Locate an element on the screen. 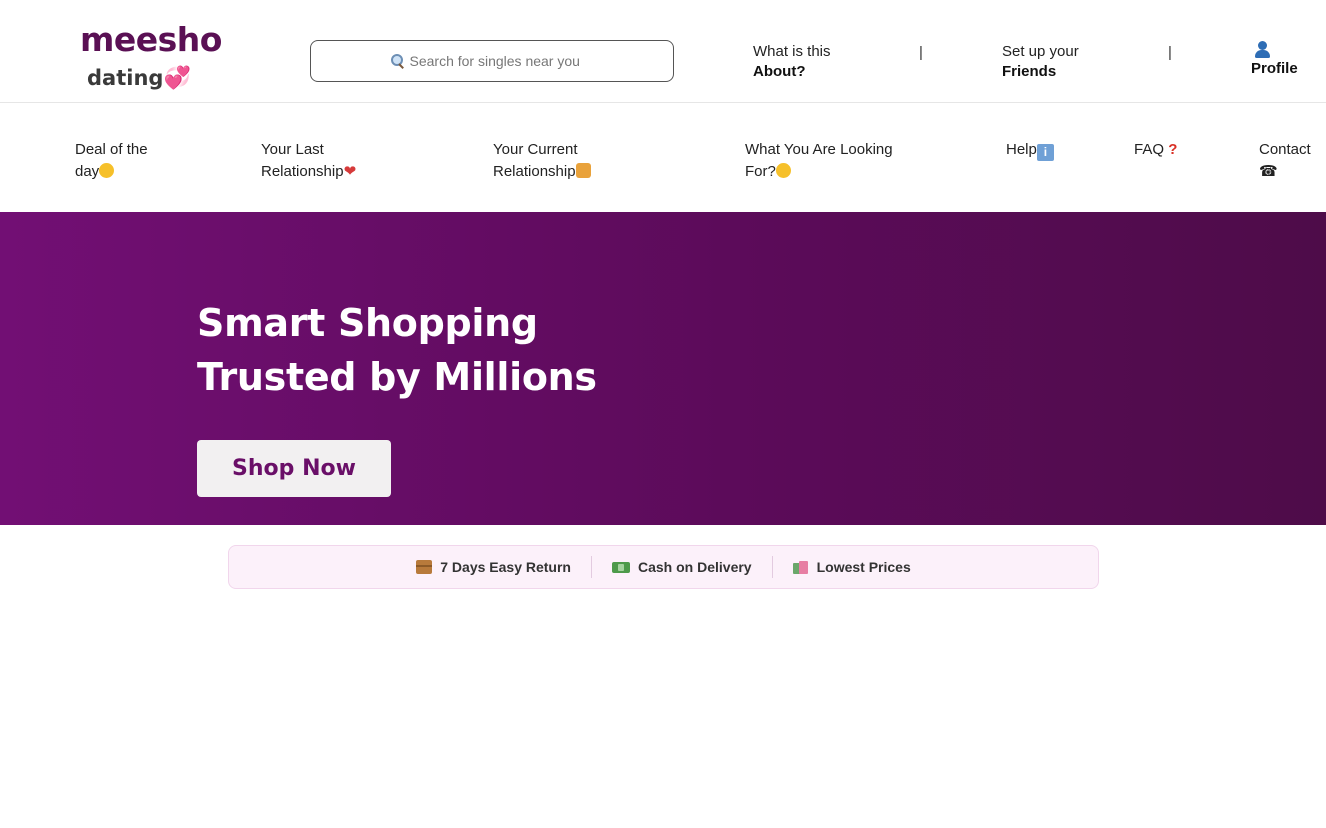 Image resolution: width=1326 pixels, height=828 pixels. nav-item-label: day is located at coordinates (87, 171).